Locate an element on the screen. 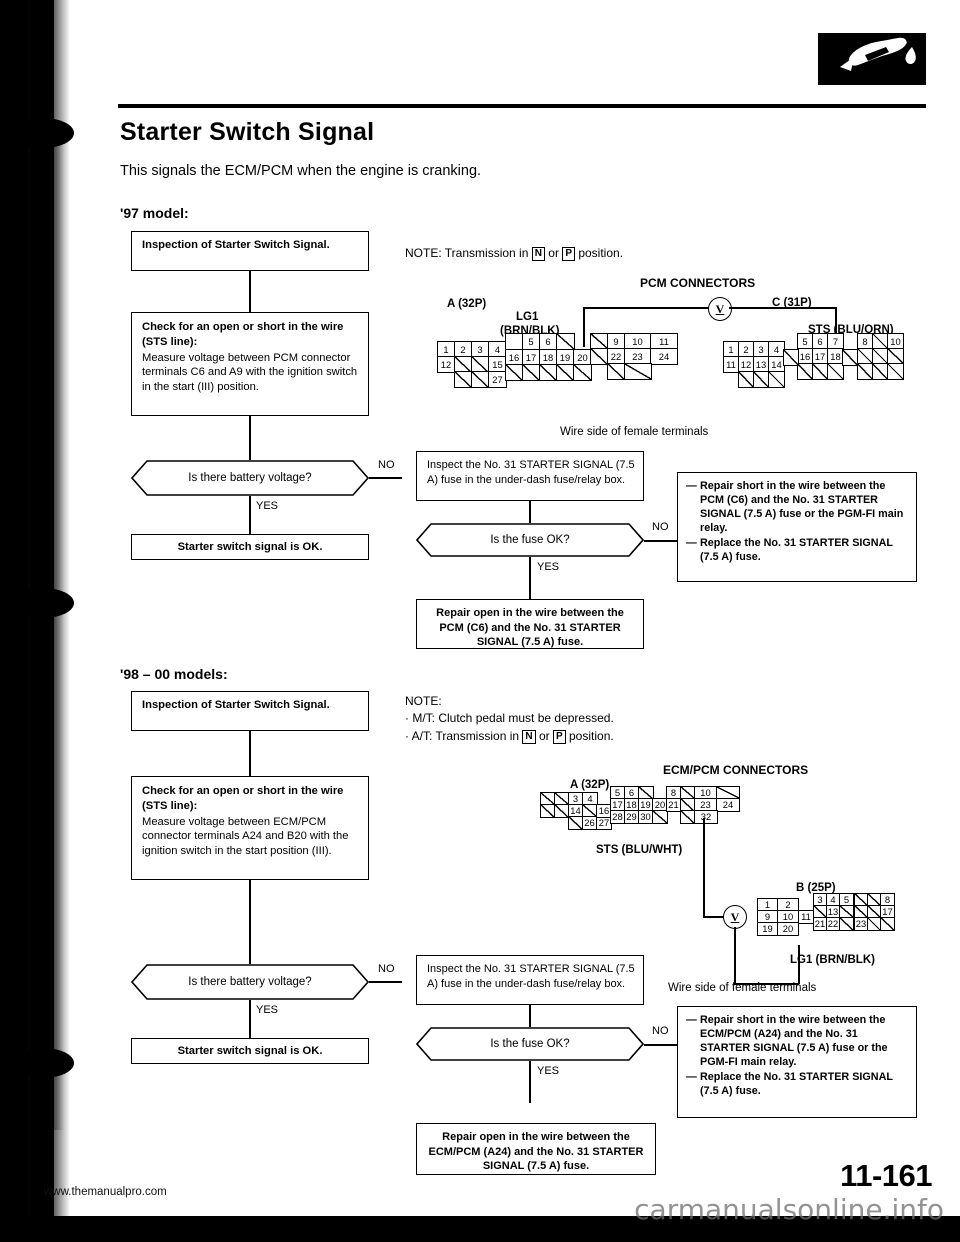  flow-97-ok-box: Starter switch signal is OK. is located at coordinates (250, 547).